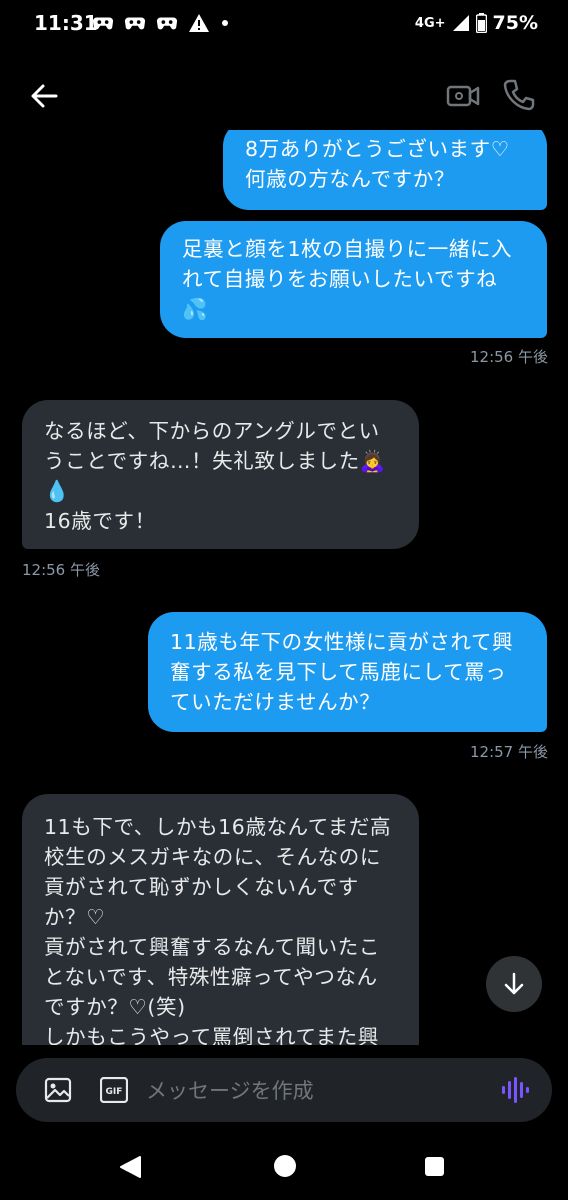 The image size is (568, 1200). I want to click on system-navigation-bar, so click(284, 1165).